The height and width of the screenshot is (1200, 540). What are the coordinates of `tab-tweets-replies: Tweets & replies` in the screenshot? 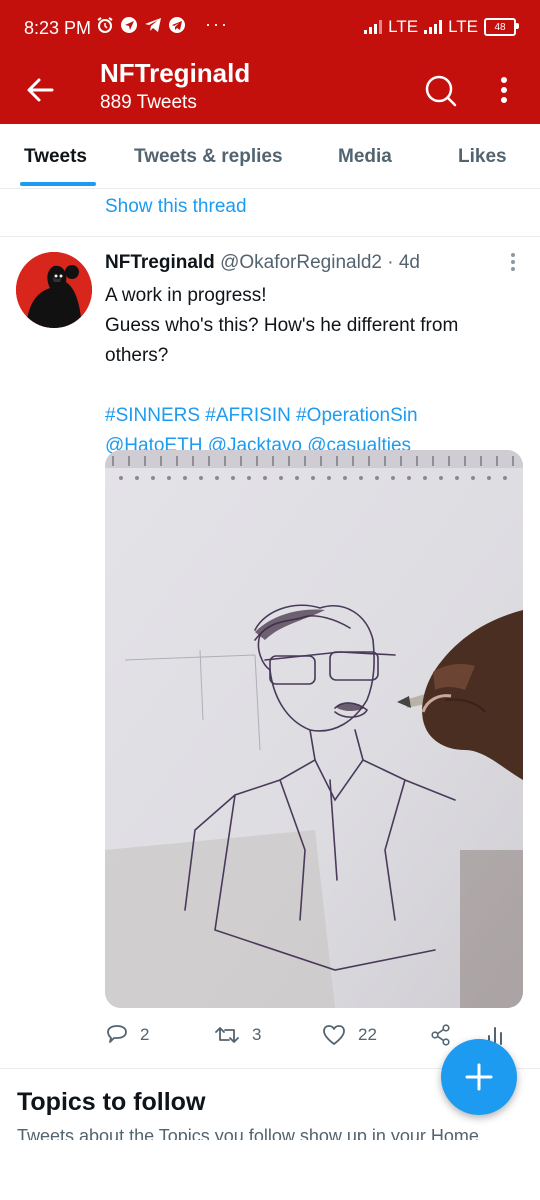 It's located at (208, 157).